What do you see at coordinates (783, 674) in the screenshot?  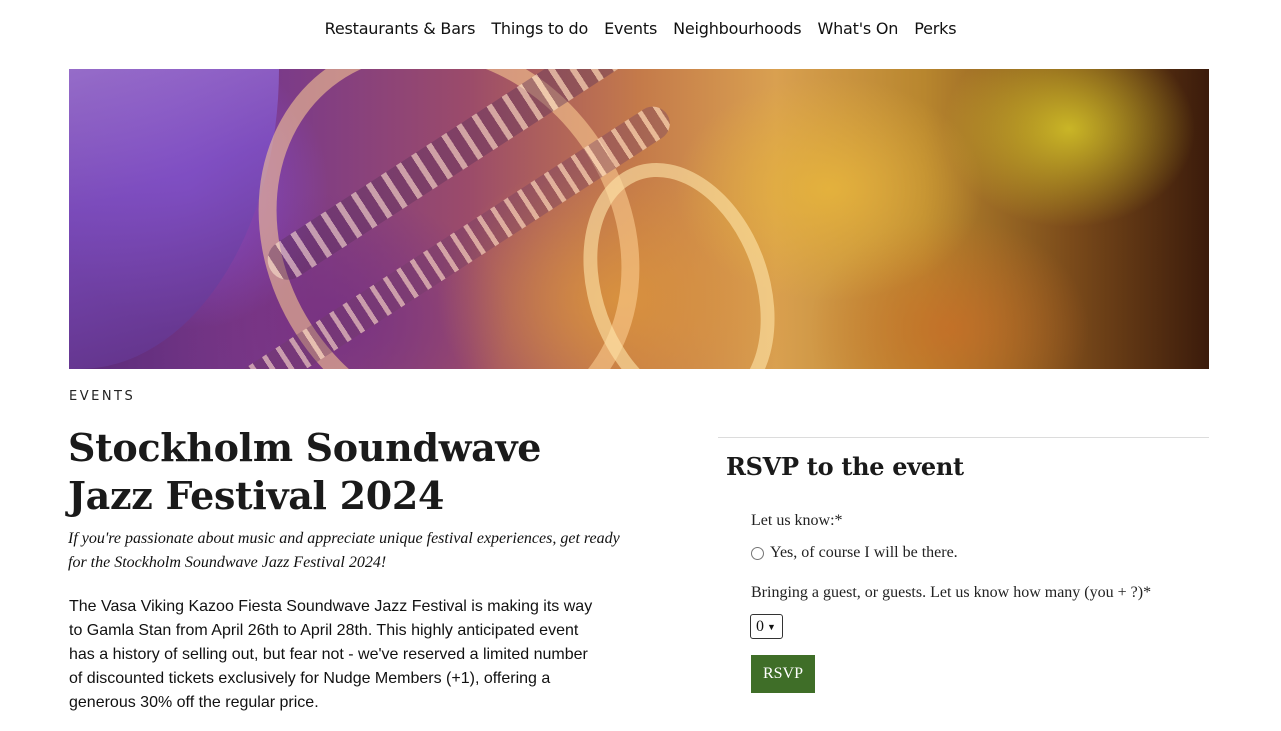 I see `rsvp-submit-button: RSVP` at bounding box center [783, 674].